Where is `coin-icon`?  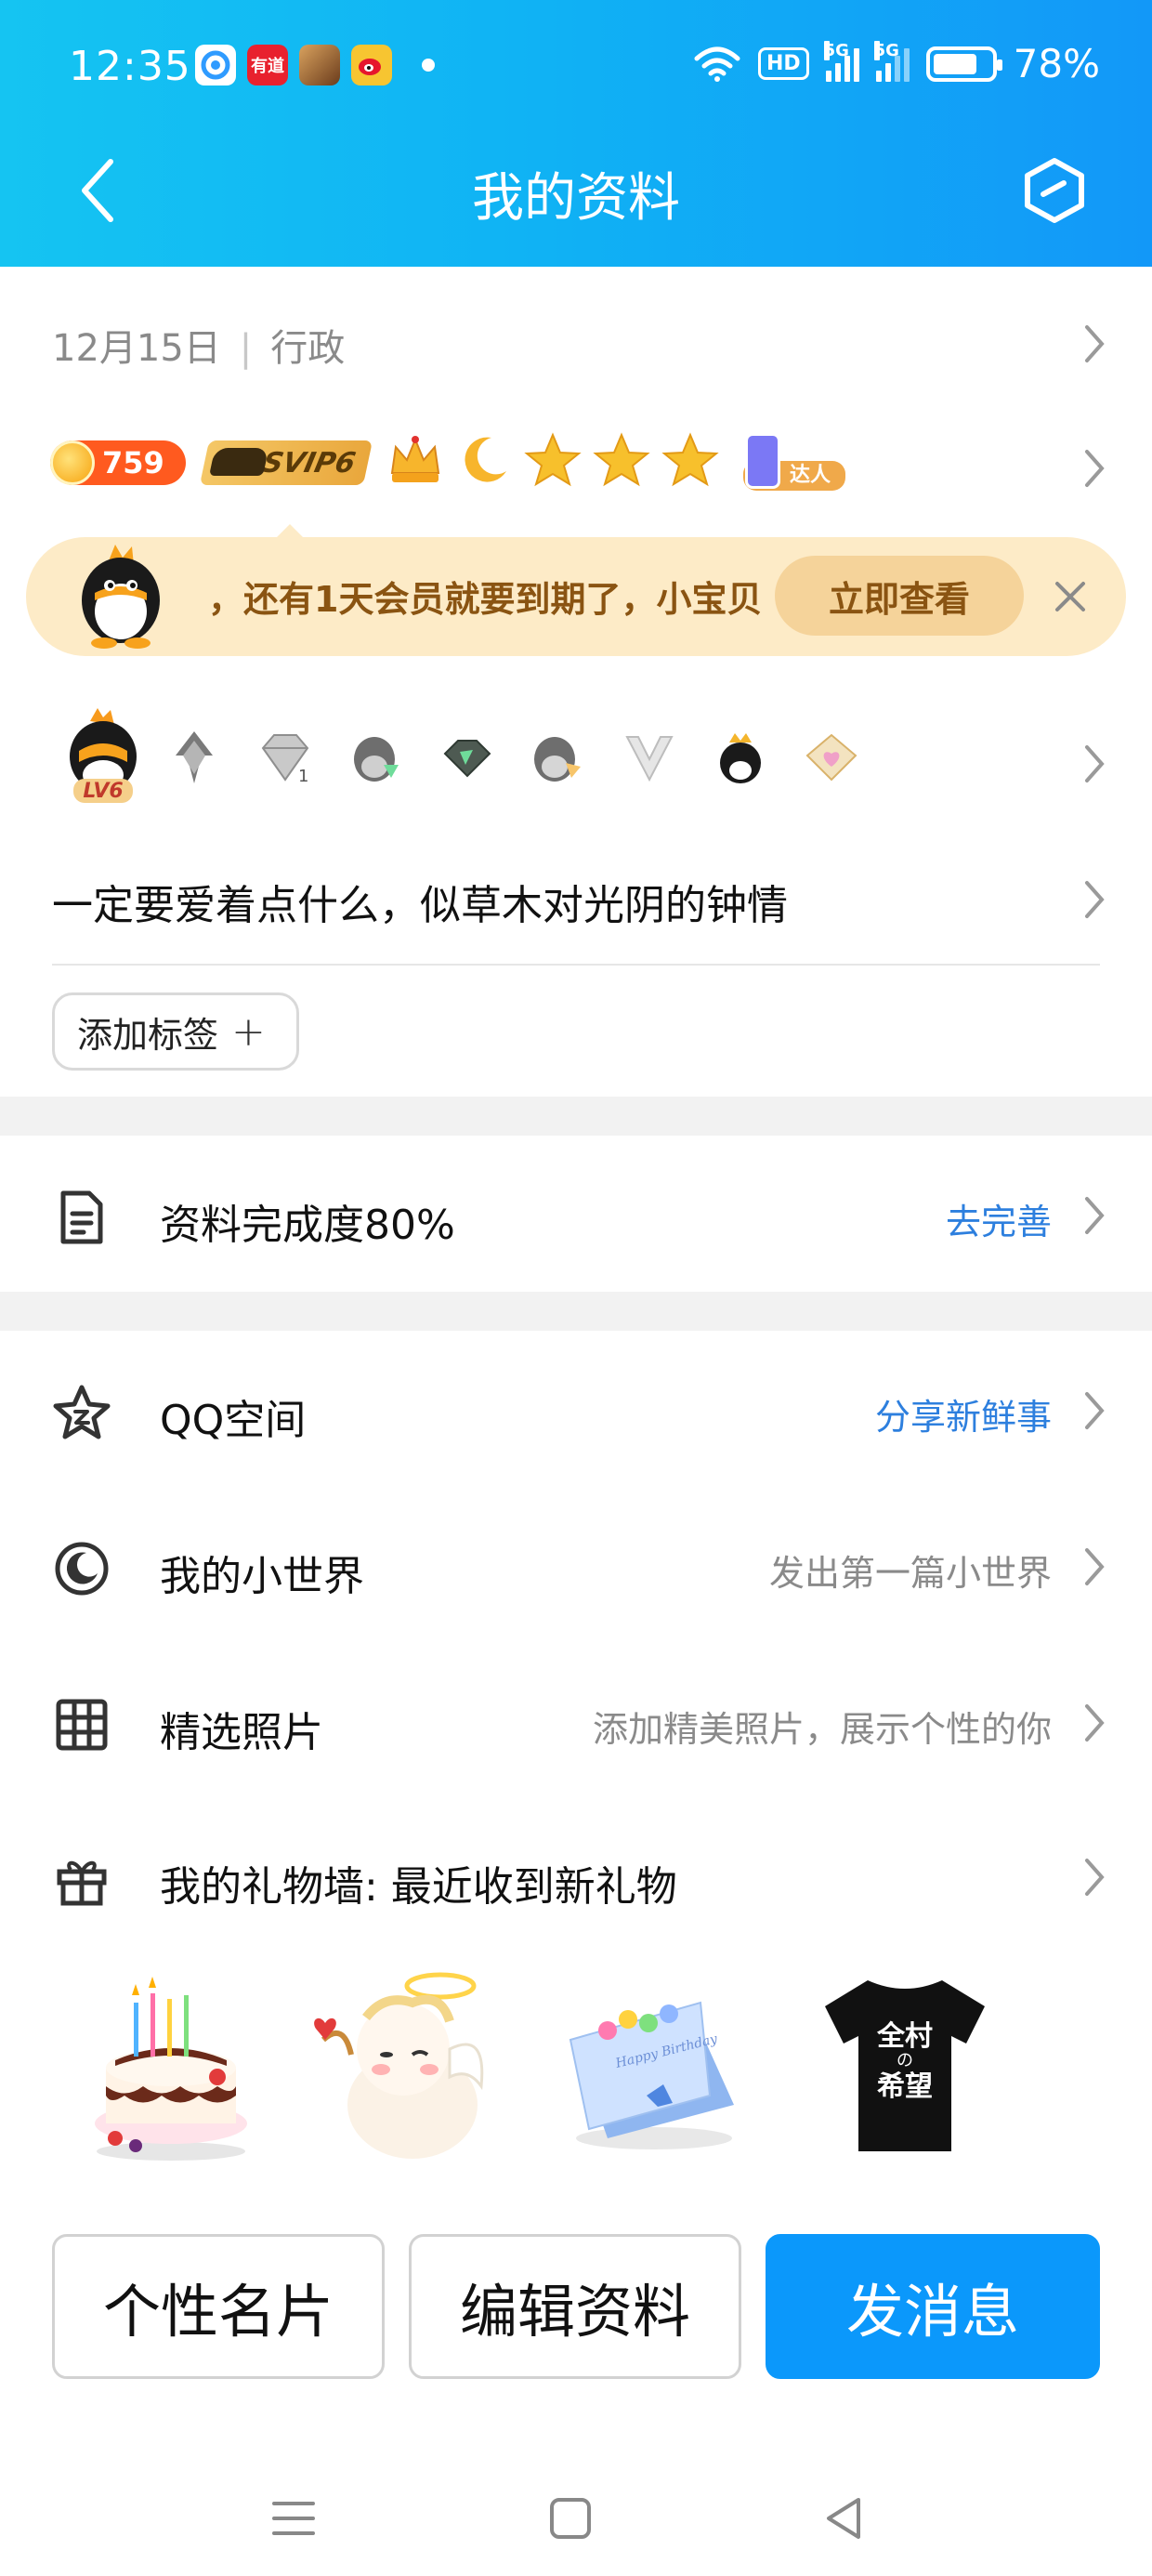
coin-icon is located at coordinates (72, 462).